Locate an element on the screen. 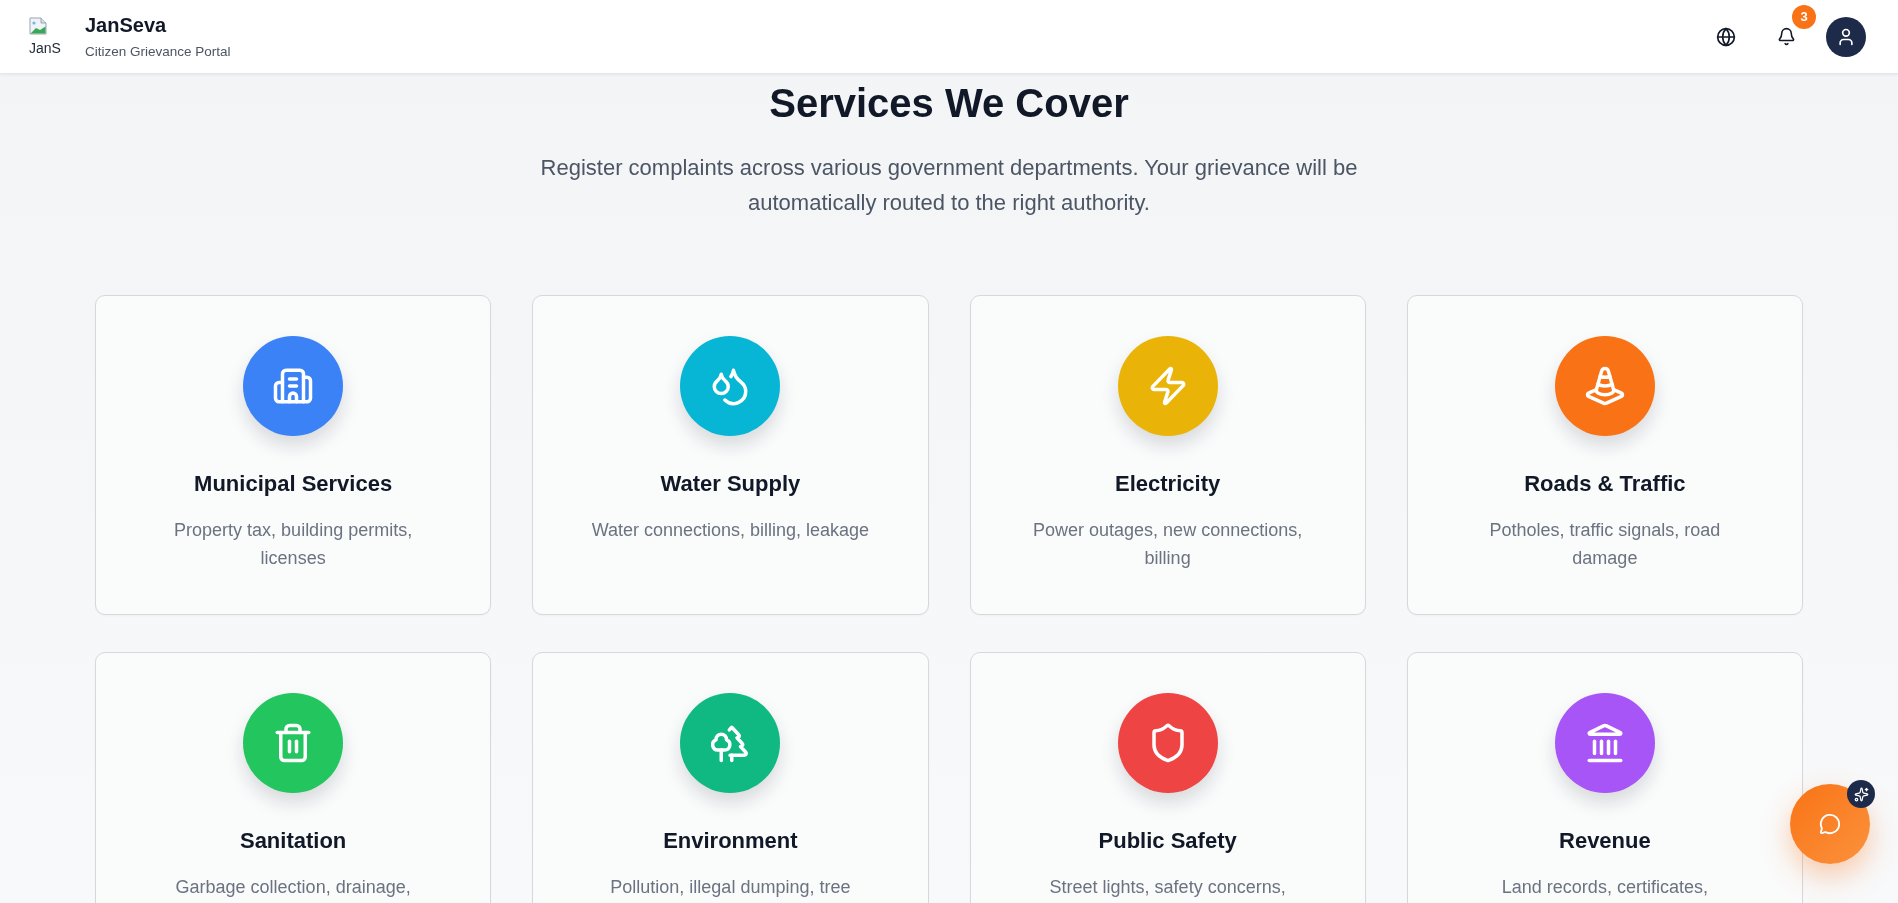  service-card: Public Safety Street lights, safety concerns, is located at coordinates (1167, 777).